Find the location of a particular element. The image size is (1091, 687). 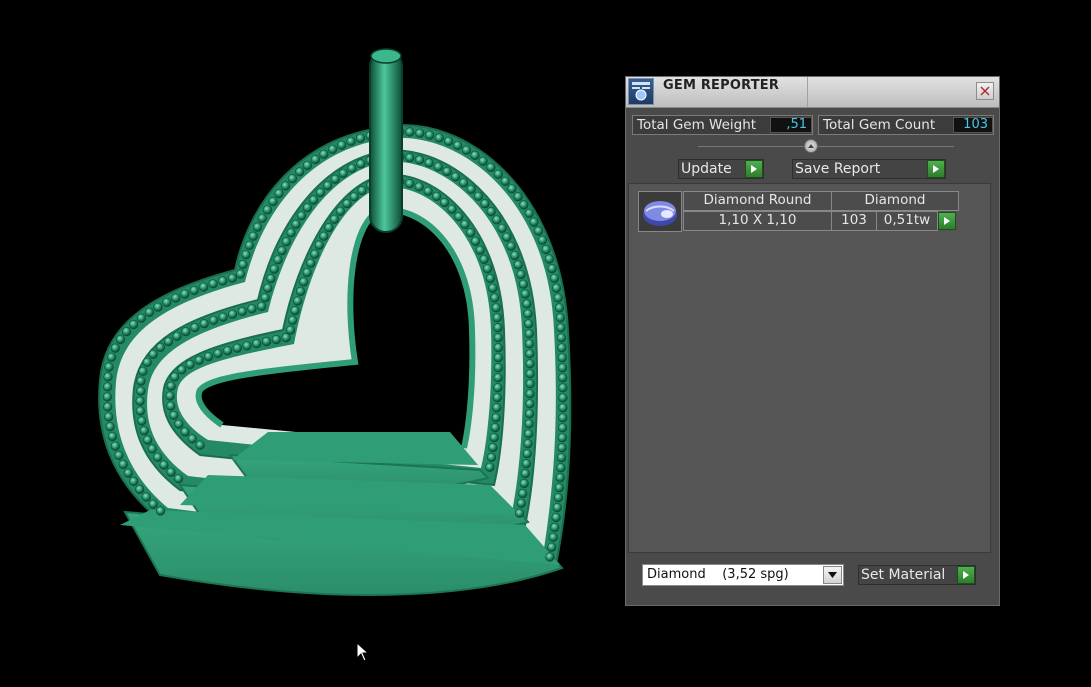

diamond-gem-icon is located at coordinates (660, 211).